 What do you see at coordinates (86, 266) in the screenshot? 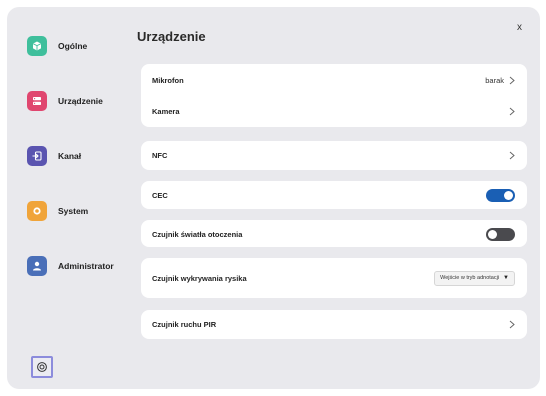
I see `sidebar-item-label: Administrator` at bounding box center [86, 266].